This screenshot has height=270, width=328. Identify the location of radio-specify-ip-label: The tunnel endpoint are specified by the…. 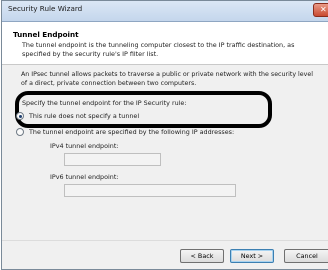
(132, 132).